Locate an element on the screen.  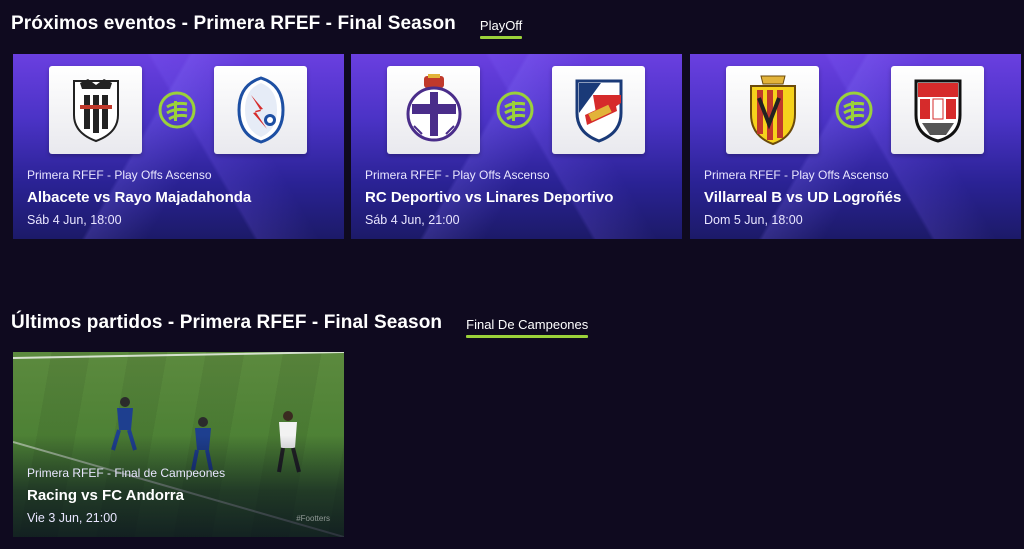
match-date: Dom 5 Jun, 18:00 is located at coordinates (753, 220).